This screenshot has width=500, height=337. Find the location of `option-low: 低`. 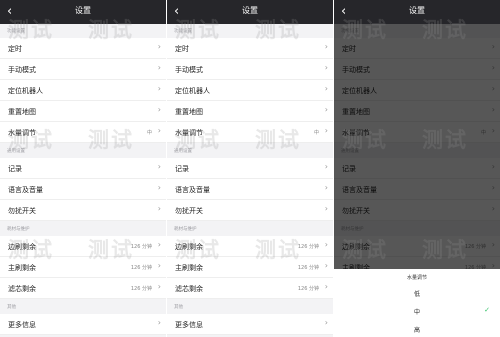

option-low: 低 is located at coordinates (417, 293).